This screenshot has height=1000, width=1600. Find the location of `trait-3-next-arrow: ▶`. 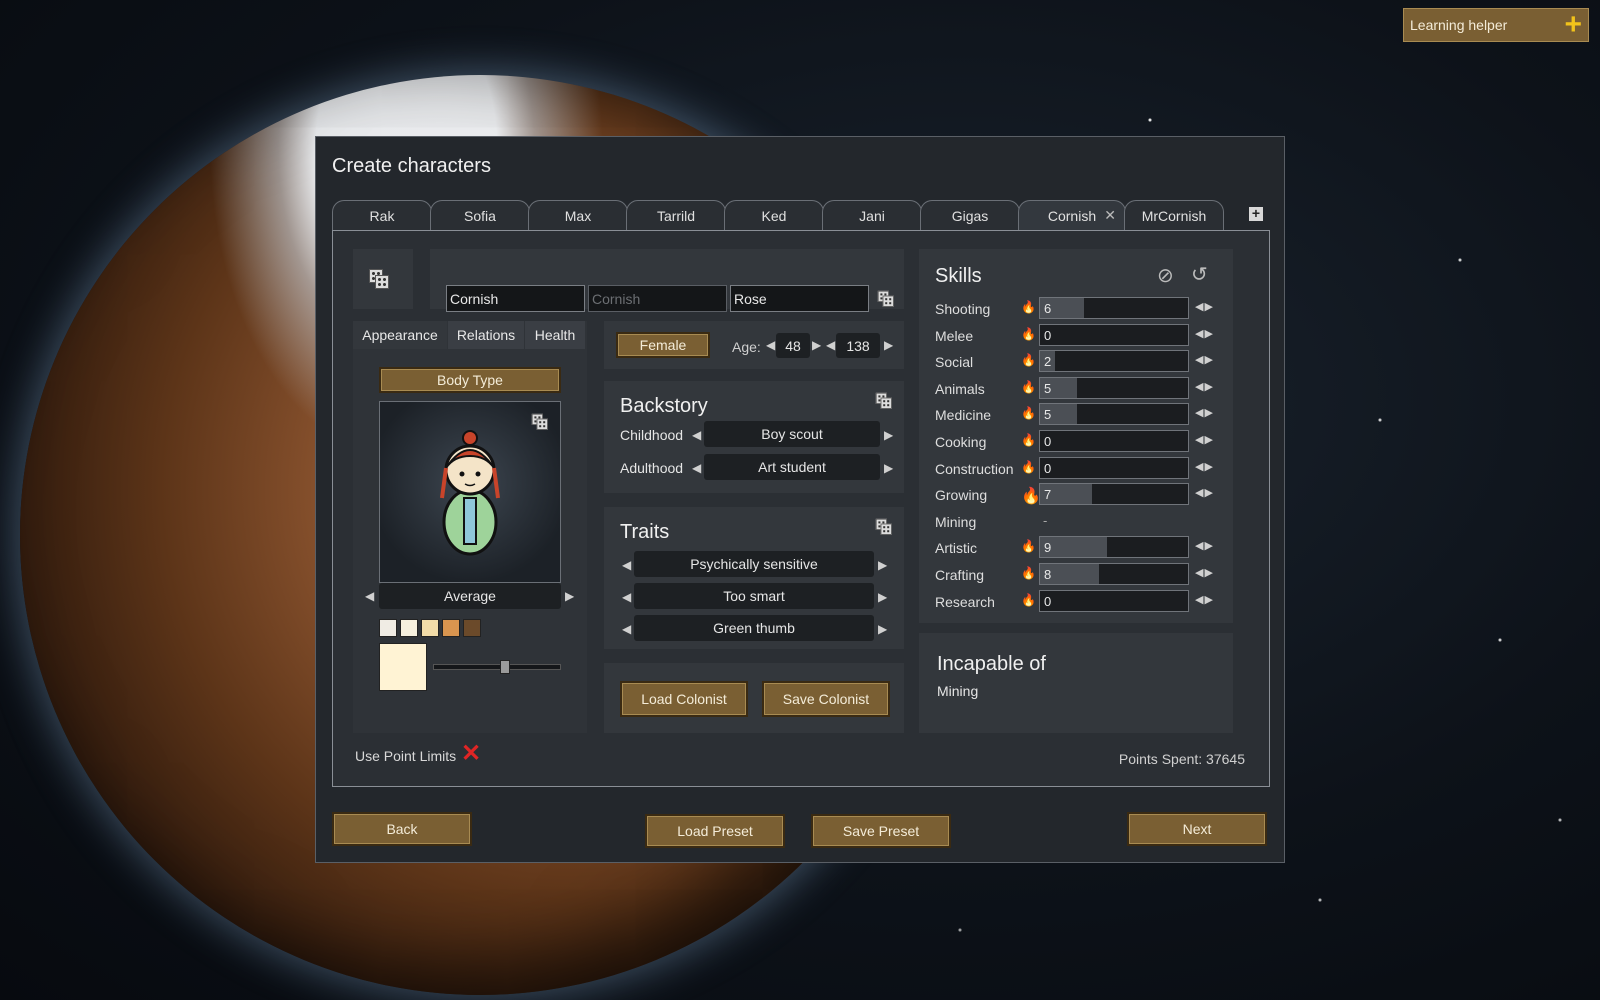

trait-3-next-arrow: ▶ is located at coordinates (882, 629).